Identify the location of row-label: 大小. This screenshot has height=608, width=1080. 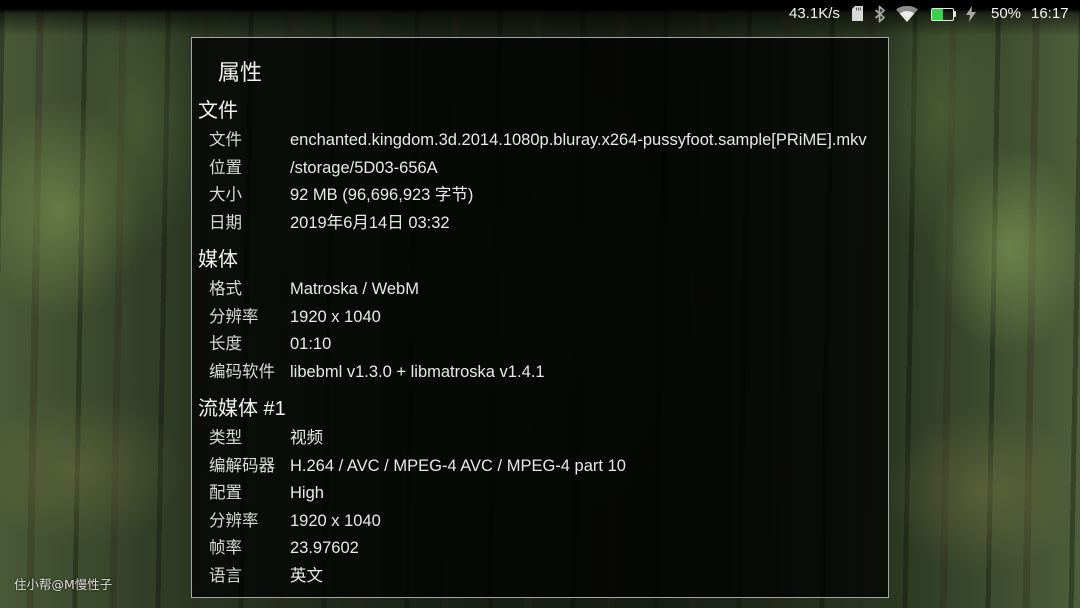
(225, 195).